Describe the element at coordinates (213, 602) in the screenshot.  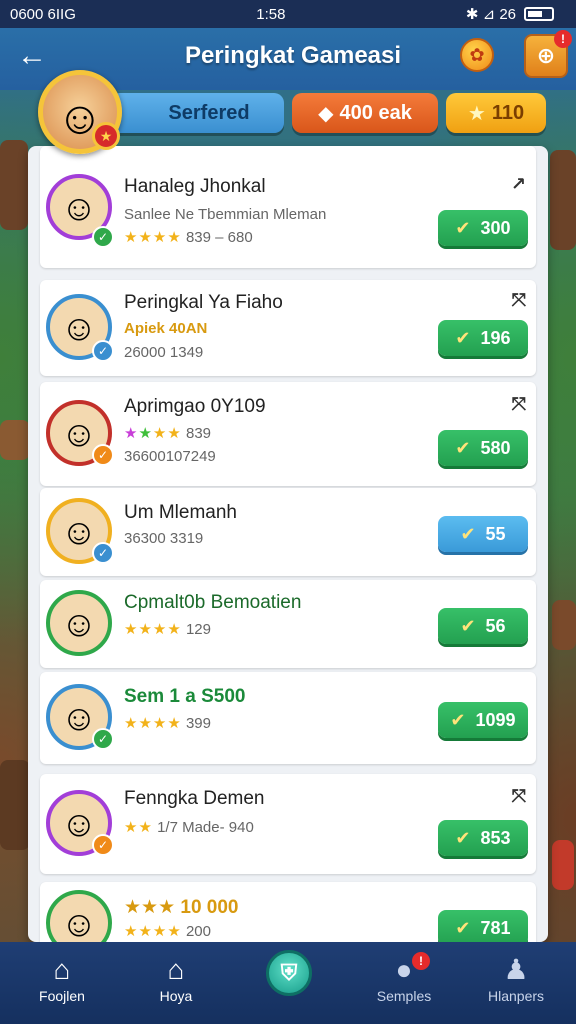
I see `item-title: Cpmalt0b Bemoatien` at that location.